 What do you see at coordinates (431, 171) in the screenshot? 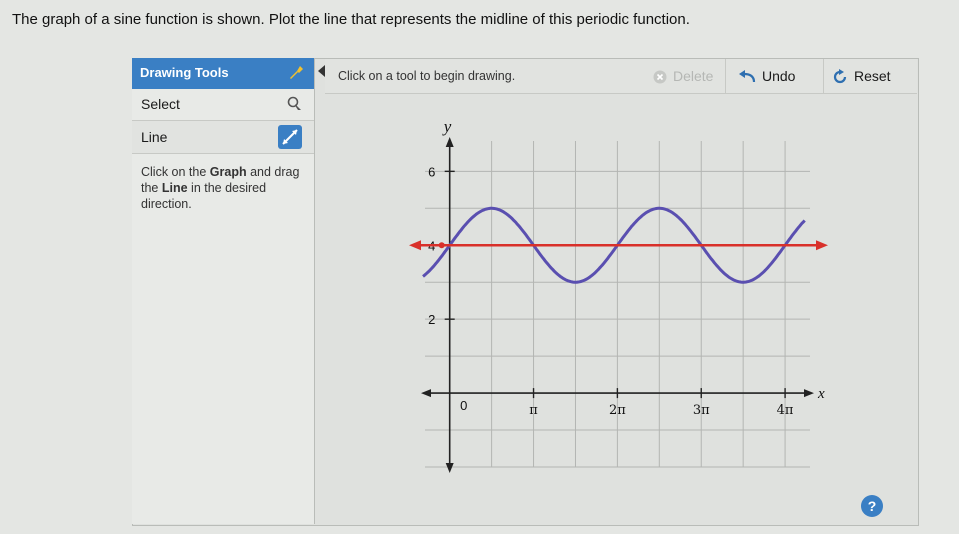
I see `y-tick-label: 6` at bounding box center [431, 171].